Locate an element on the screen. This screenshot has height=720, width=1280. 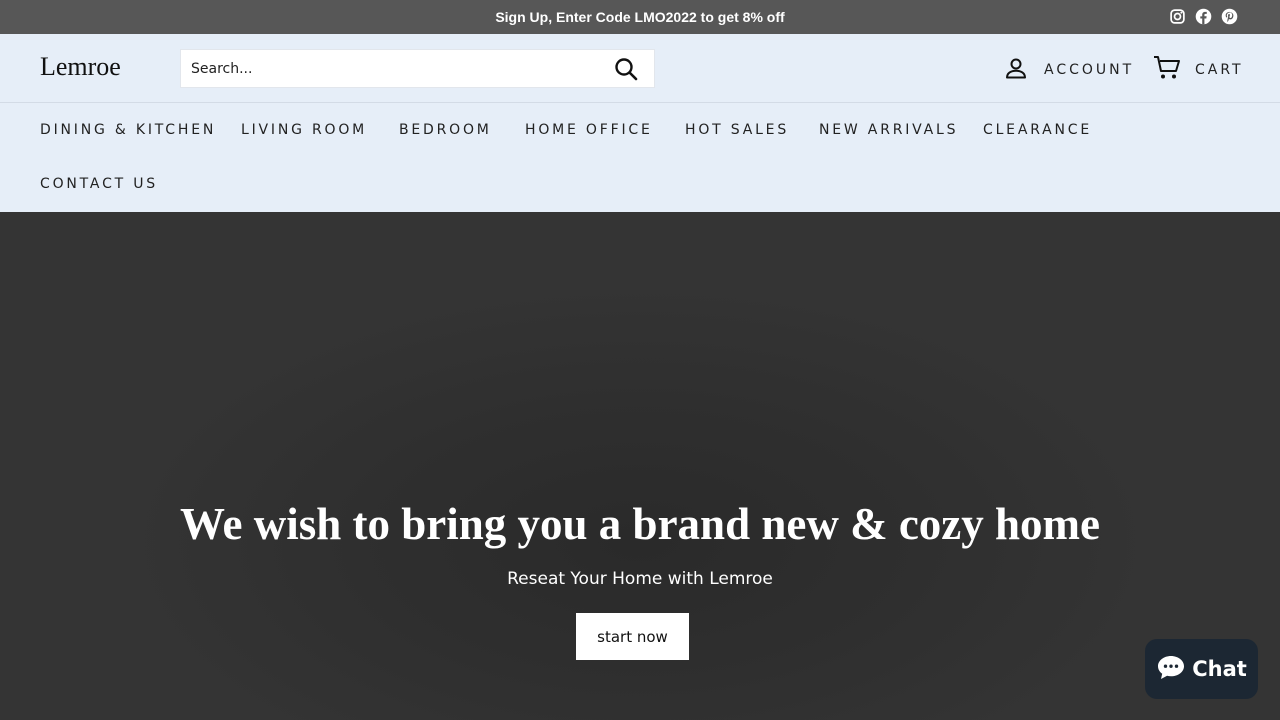
account-label: ACCOUNT is located at coordinates (1089, 70).